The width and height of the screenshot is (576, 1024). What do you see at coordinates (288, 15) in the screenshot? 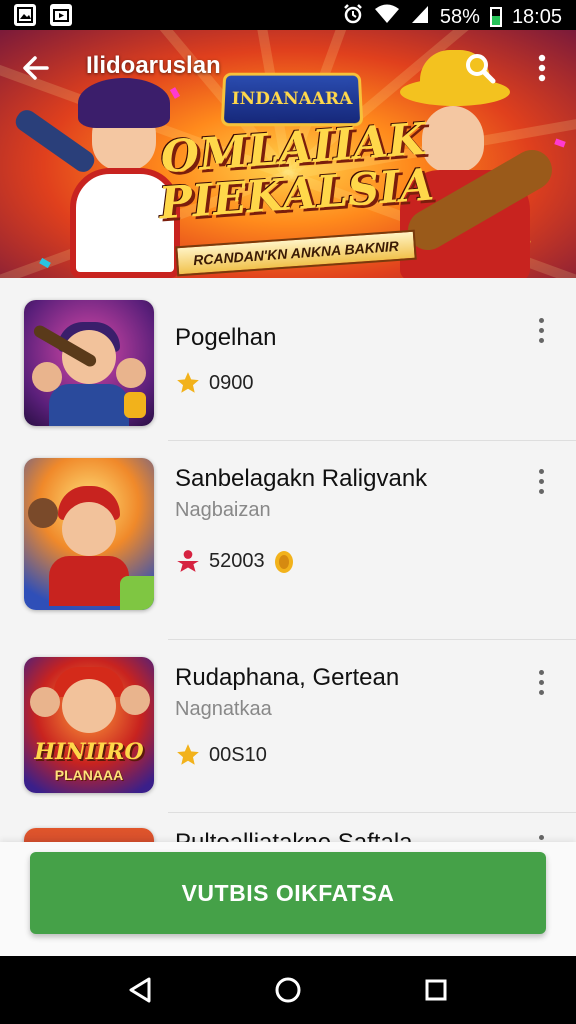
I see `status-bar: 58% 18:05` at bounding box center [288, 15].